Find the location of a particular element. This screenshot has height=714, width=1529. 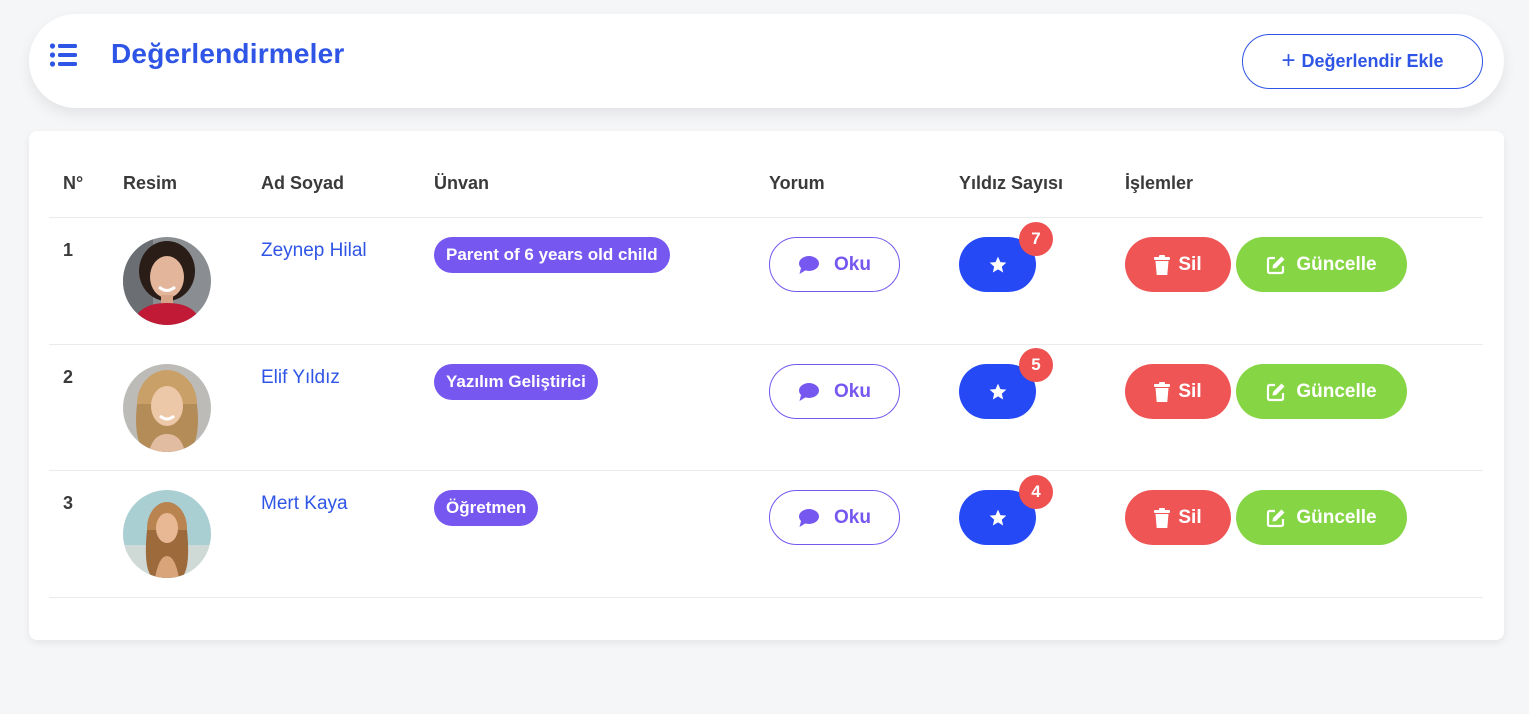

page-title: Değerlendirmeler is located at coordinates (228, 53).